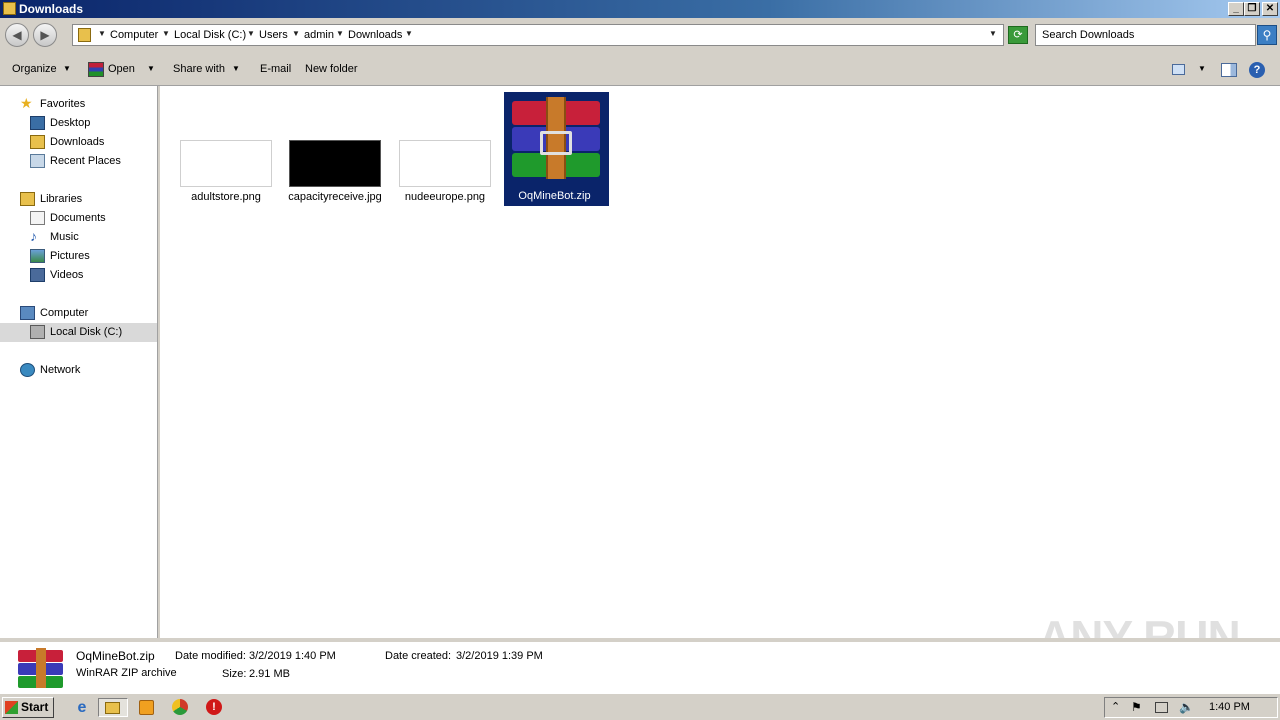  What do you see at coordinates (35, 707) in the screenshot?
I see `start-label: Start` at bounding box center [35, 707].